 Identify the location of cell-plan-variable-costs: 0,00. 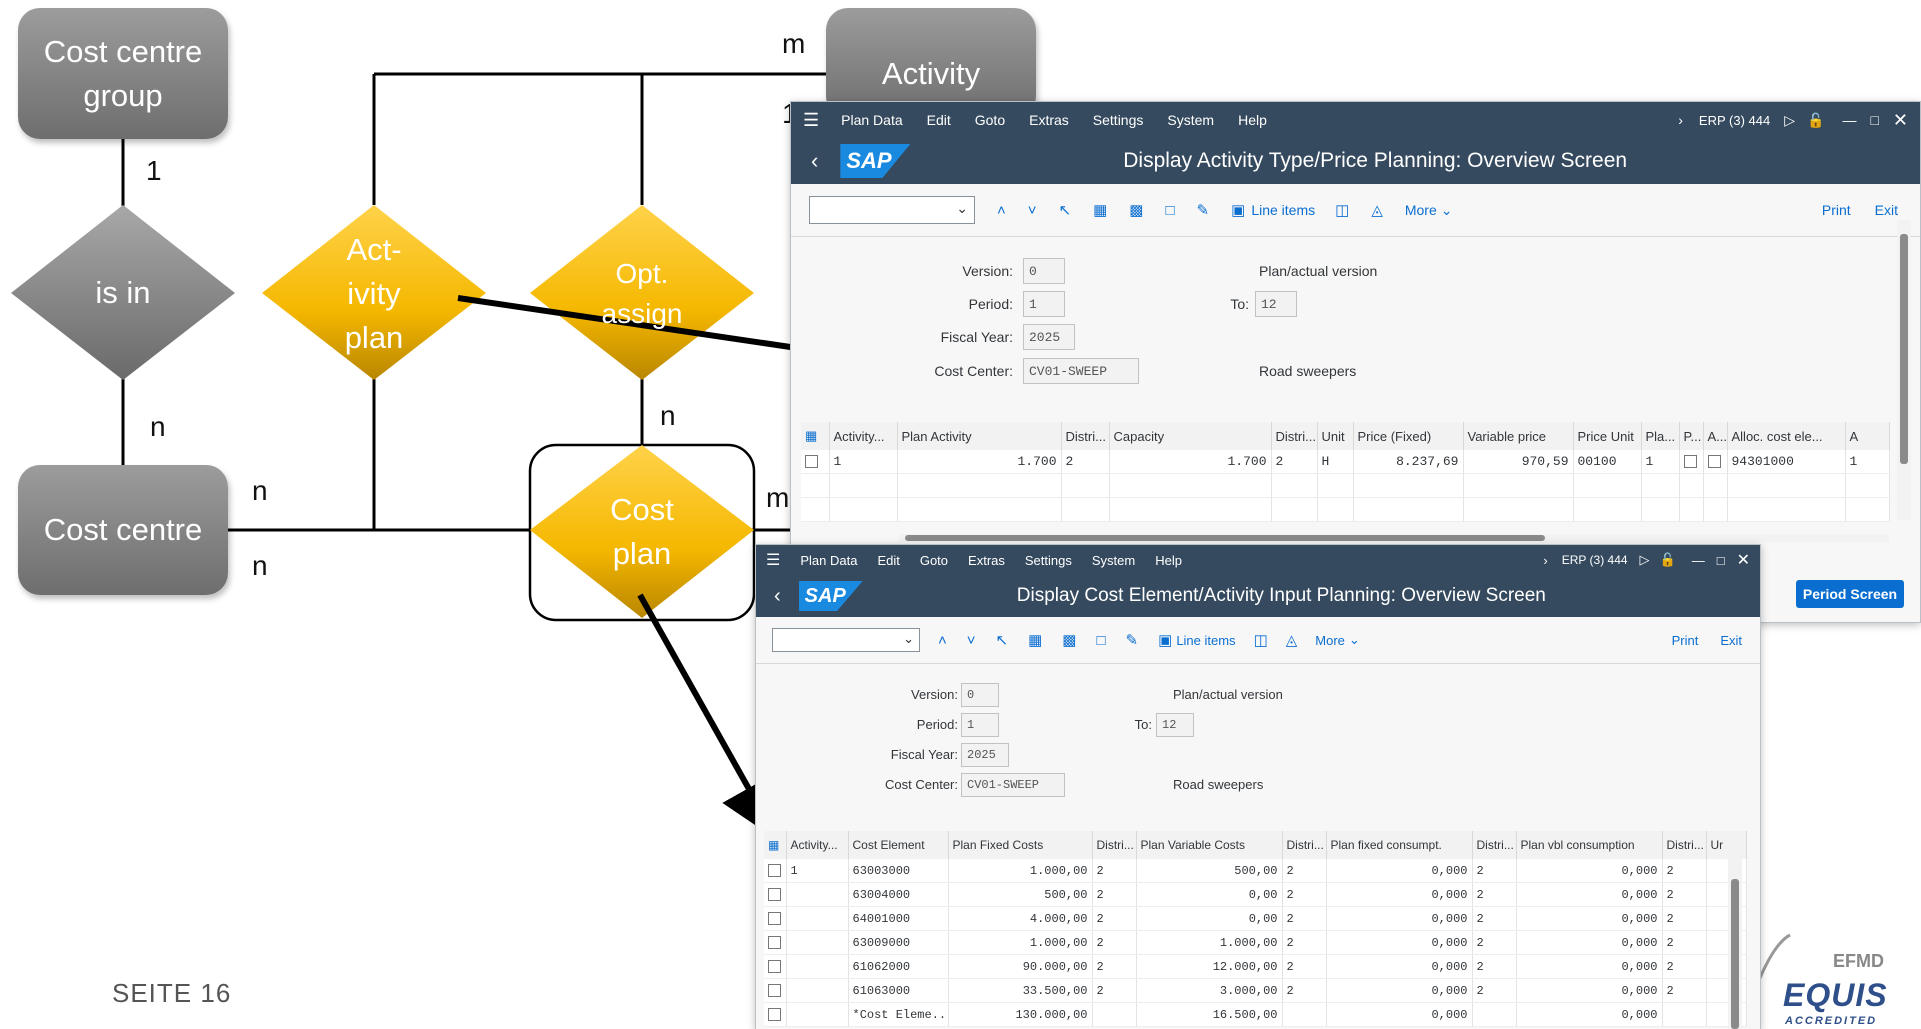
(1209, 918).